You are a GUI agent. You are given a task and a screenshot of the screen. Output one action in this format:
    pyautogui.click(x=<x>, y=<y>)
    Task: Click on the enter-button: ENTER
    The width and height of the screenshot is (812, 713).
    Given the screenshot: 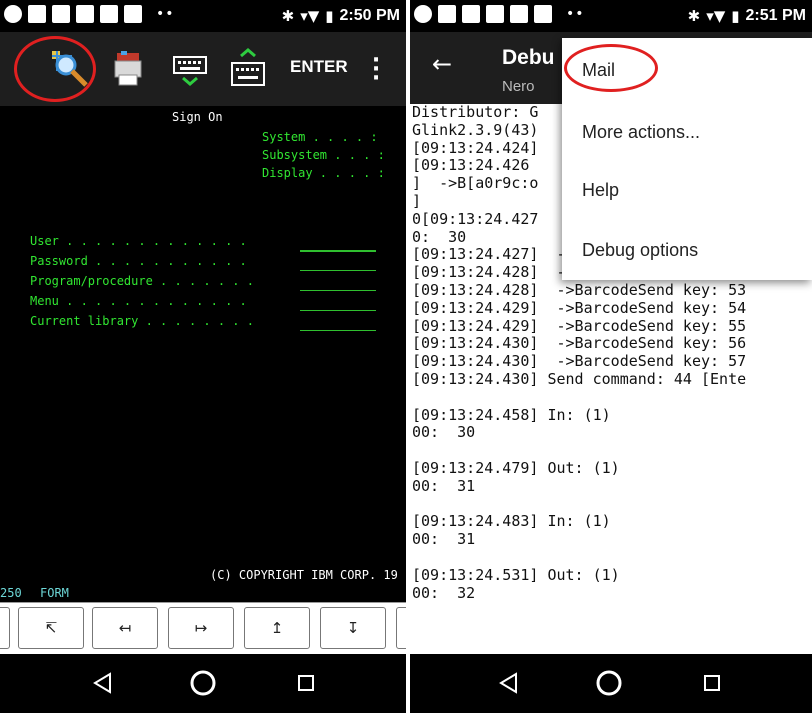 What is the action you would take?
    pyautogui.click(x=319, y=67)
    